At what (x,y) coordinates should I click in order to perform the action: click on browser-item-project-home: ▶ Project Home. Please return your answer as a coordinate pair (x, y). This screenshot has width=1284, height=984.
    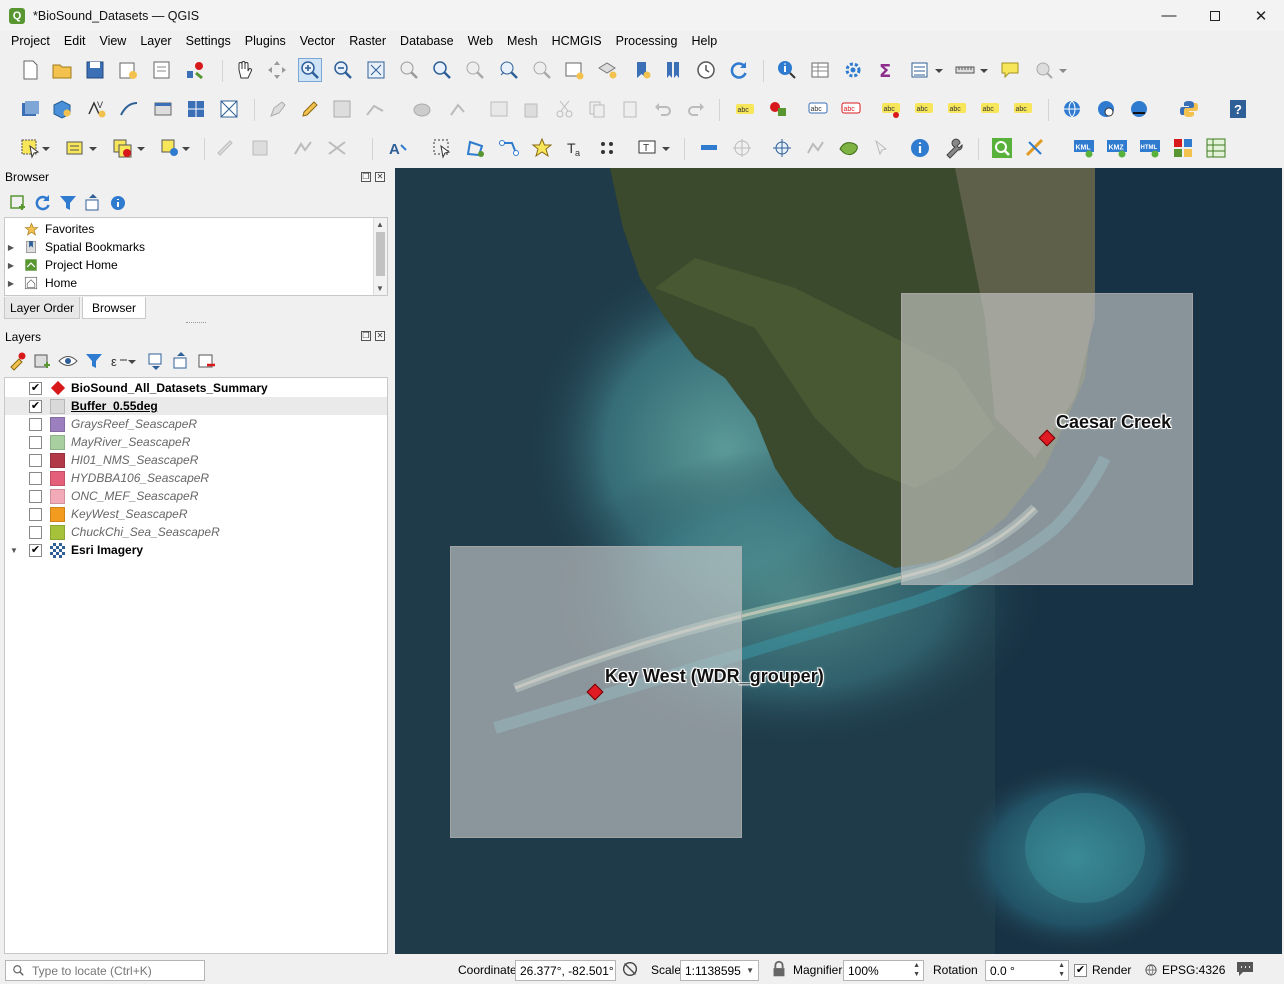
    Looking at the image, I should click on (61, 265).